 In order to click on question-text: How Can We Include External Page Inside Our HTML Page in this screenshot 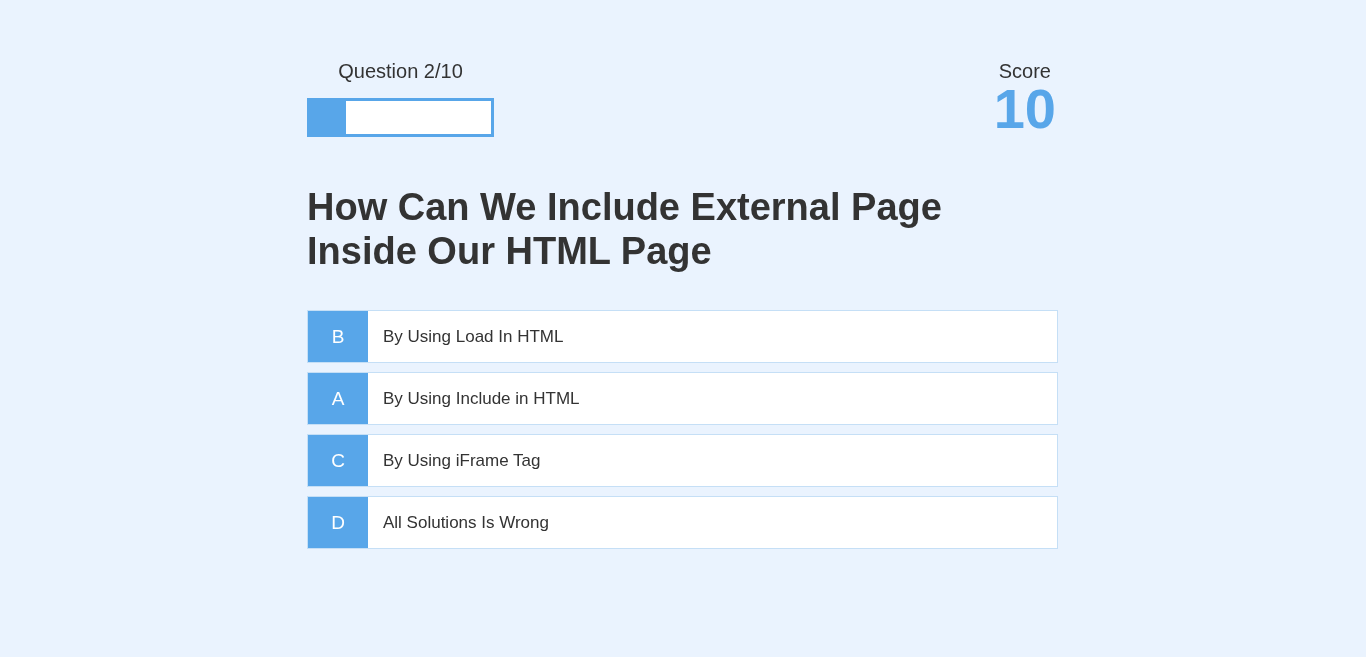, I will do `click(625, 229)`.